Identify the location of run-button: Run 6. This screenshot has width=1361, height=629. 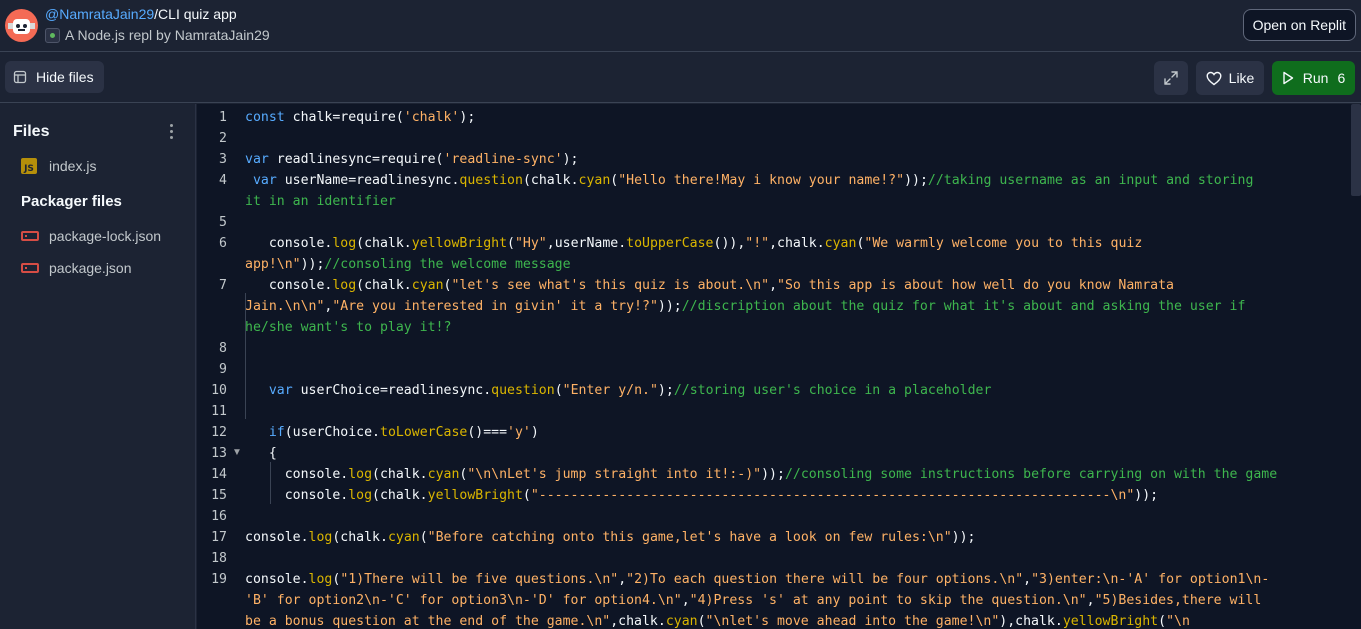
(1313, 78).